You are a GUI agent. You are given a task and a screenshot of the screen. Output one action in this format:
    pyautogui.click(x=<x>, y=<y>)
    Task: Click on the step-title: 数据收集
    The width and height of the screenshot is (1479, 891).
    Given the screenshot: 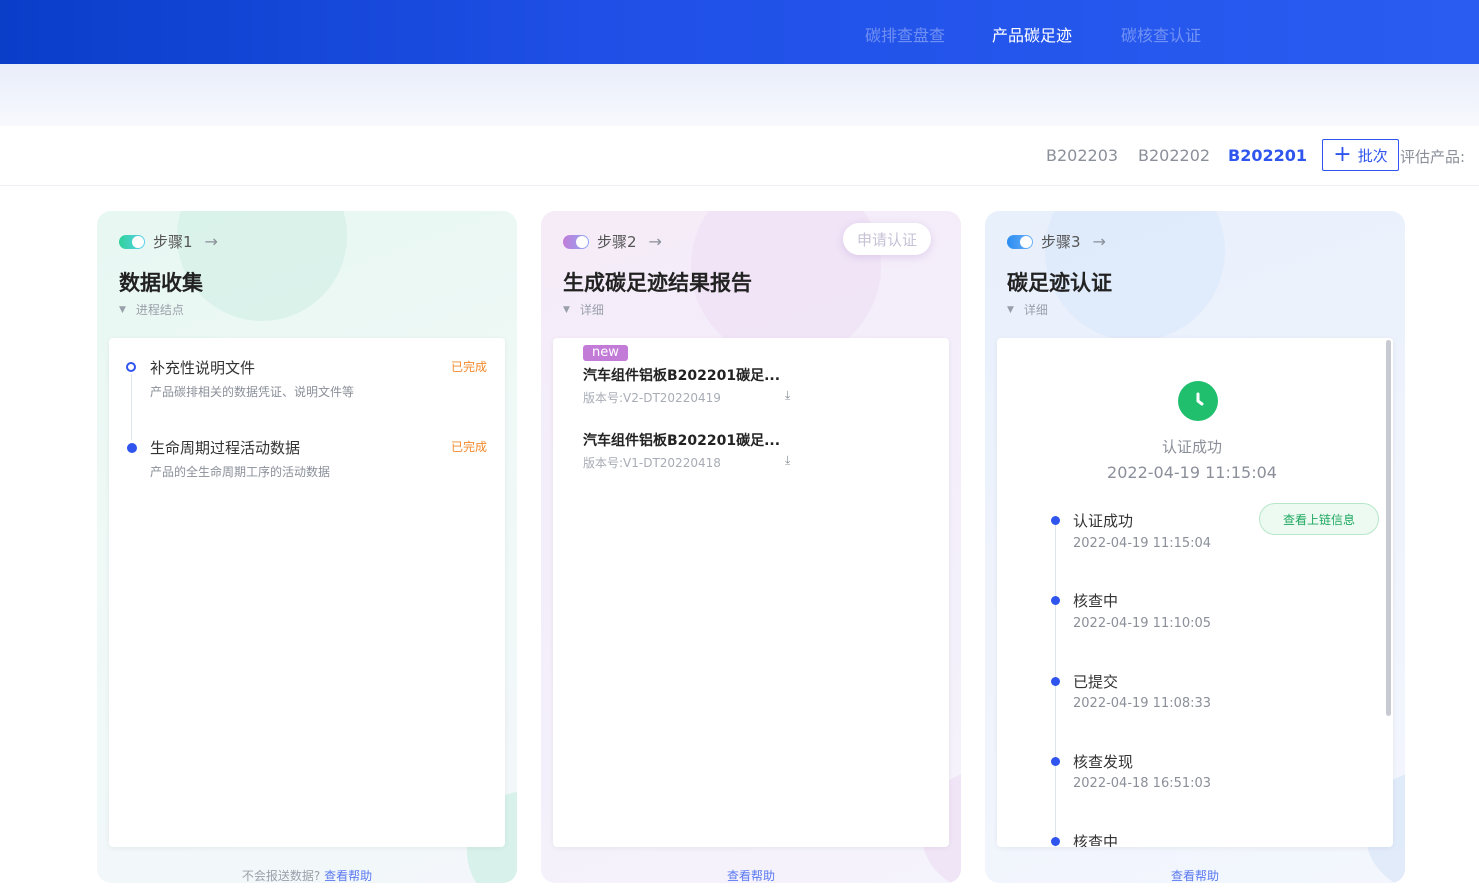 What is the action you would take?
    pyautogui.click(x=161, y=283)
    